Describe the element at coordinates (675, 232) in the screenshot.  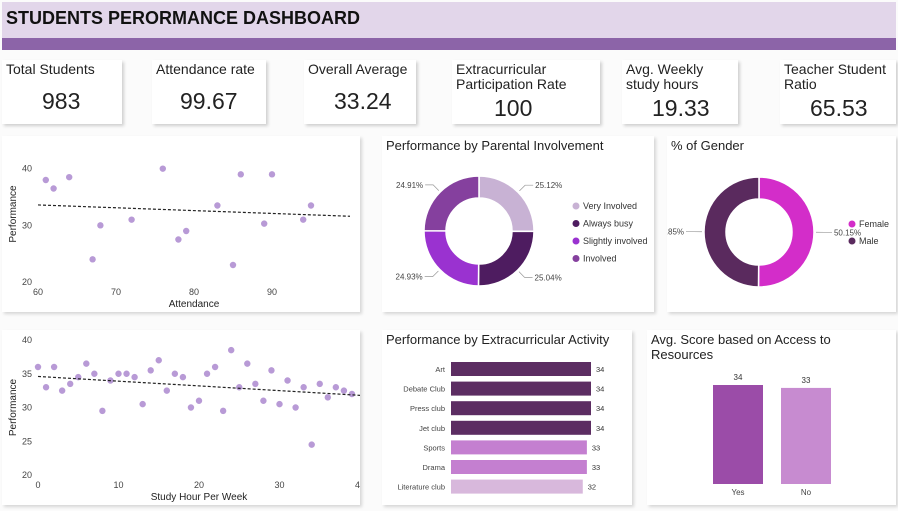
I see `data-label: 49.85%` at that location.